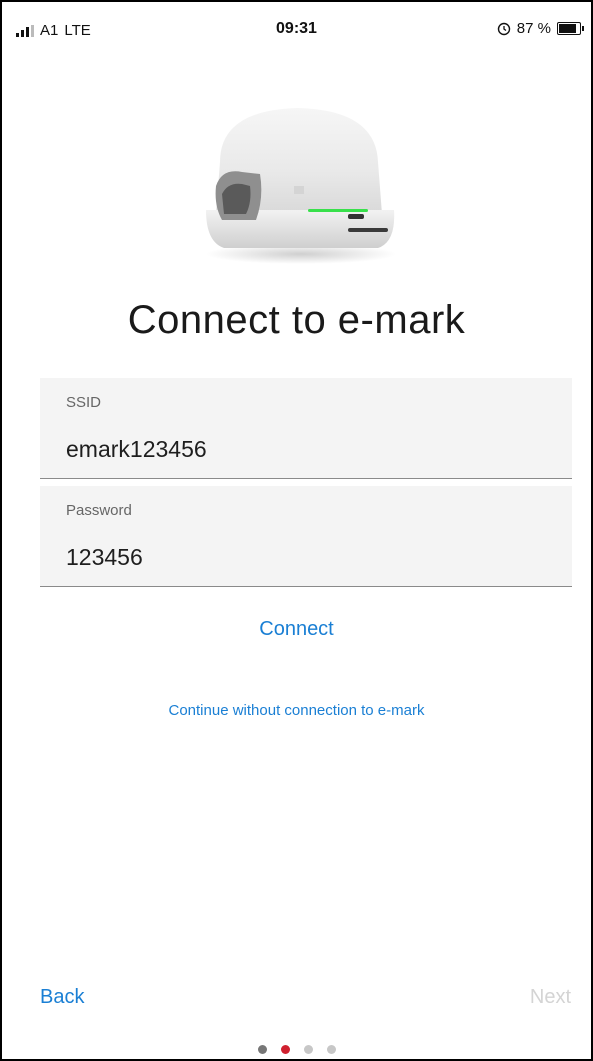  What do you see at coordinates (533, 28) in the screenshot?
I see `battery-percent: 87 %` at bounding box center [533, 28].